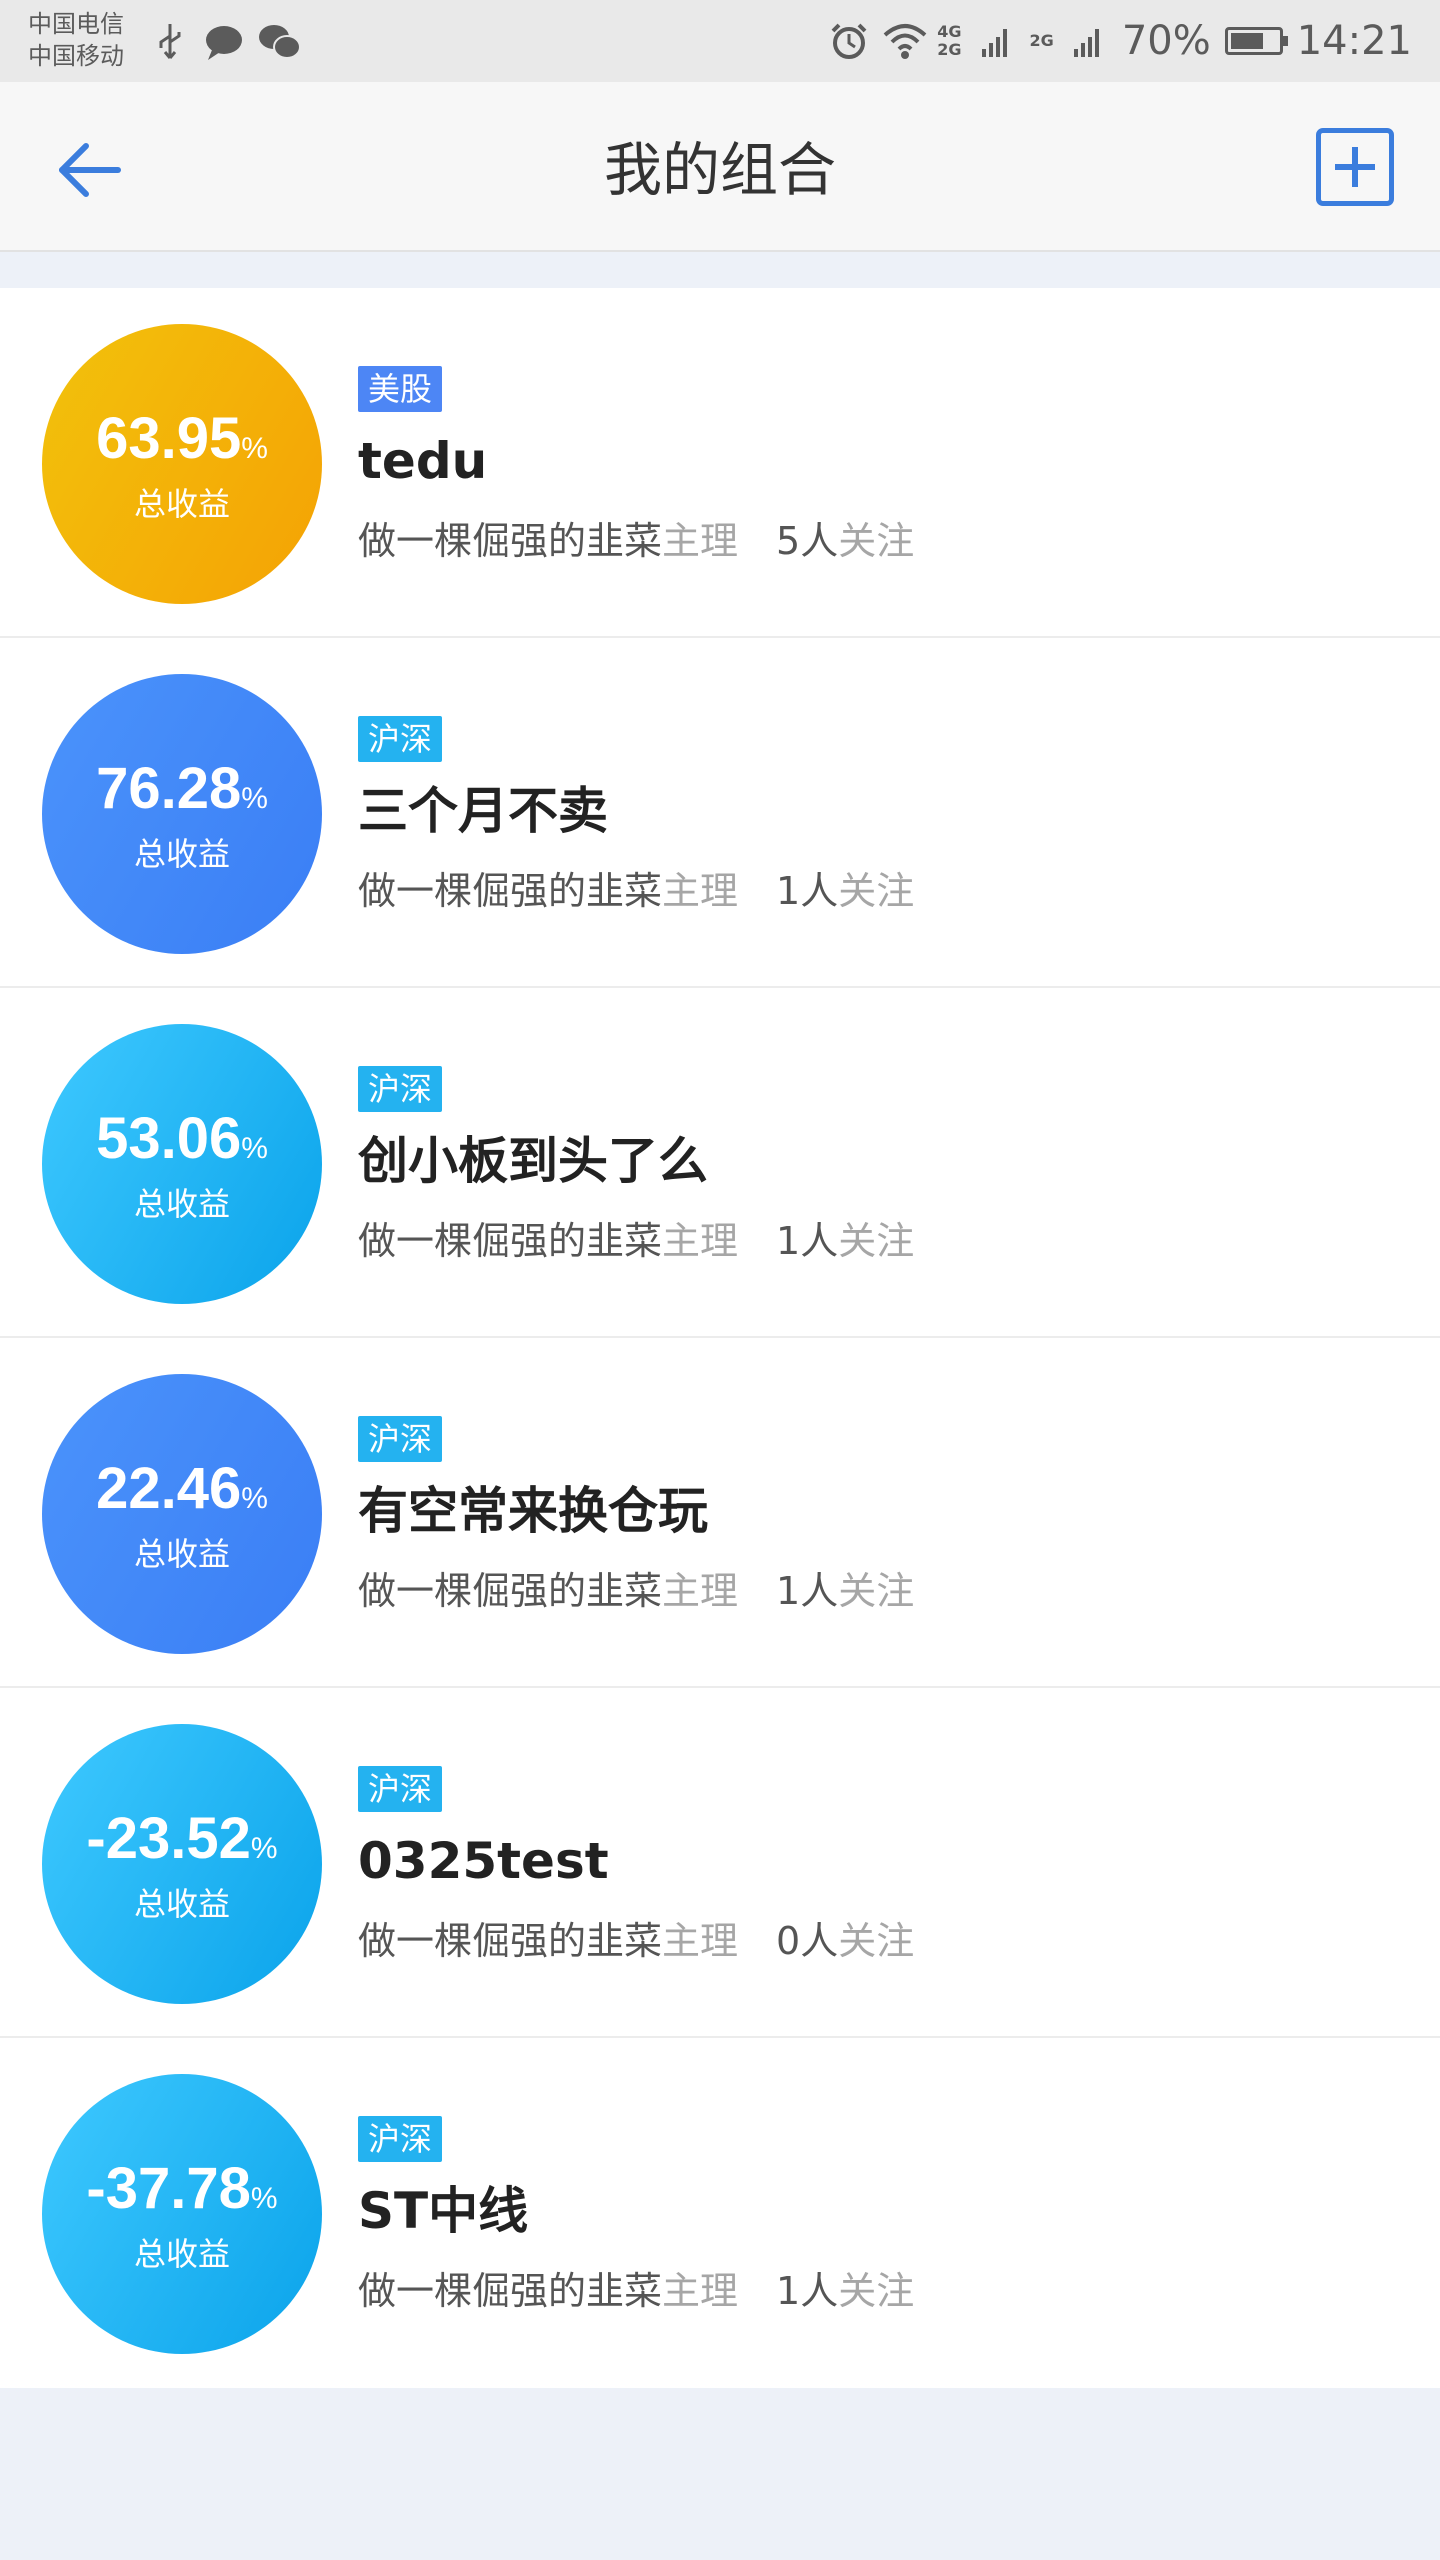 This screenshot has width=1440, height=2560. Describe the element at coordinates (76, 56) in the screenshot. I see `carrier-2: 中国移动` at that location.